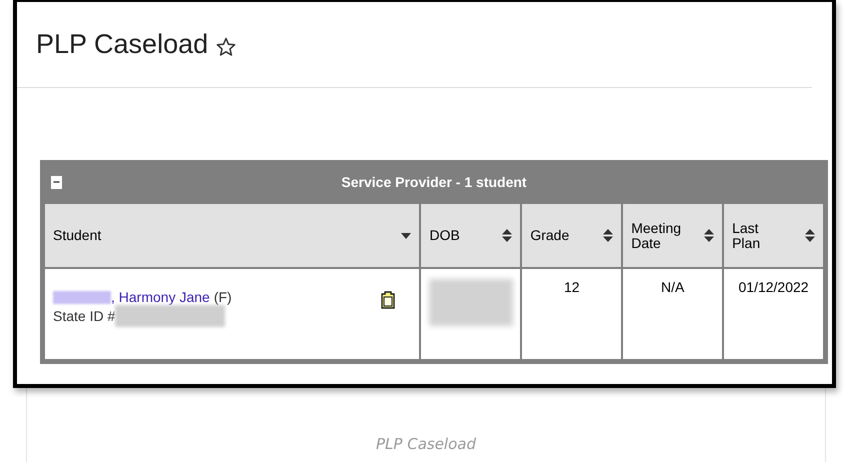  What do you see at coordinates (82, 297) in the screenshot?
I see `redacted-name` at bounding box center [82, 297].